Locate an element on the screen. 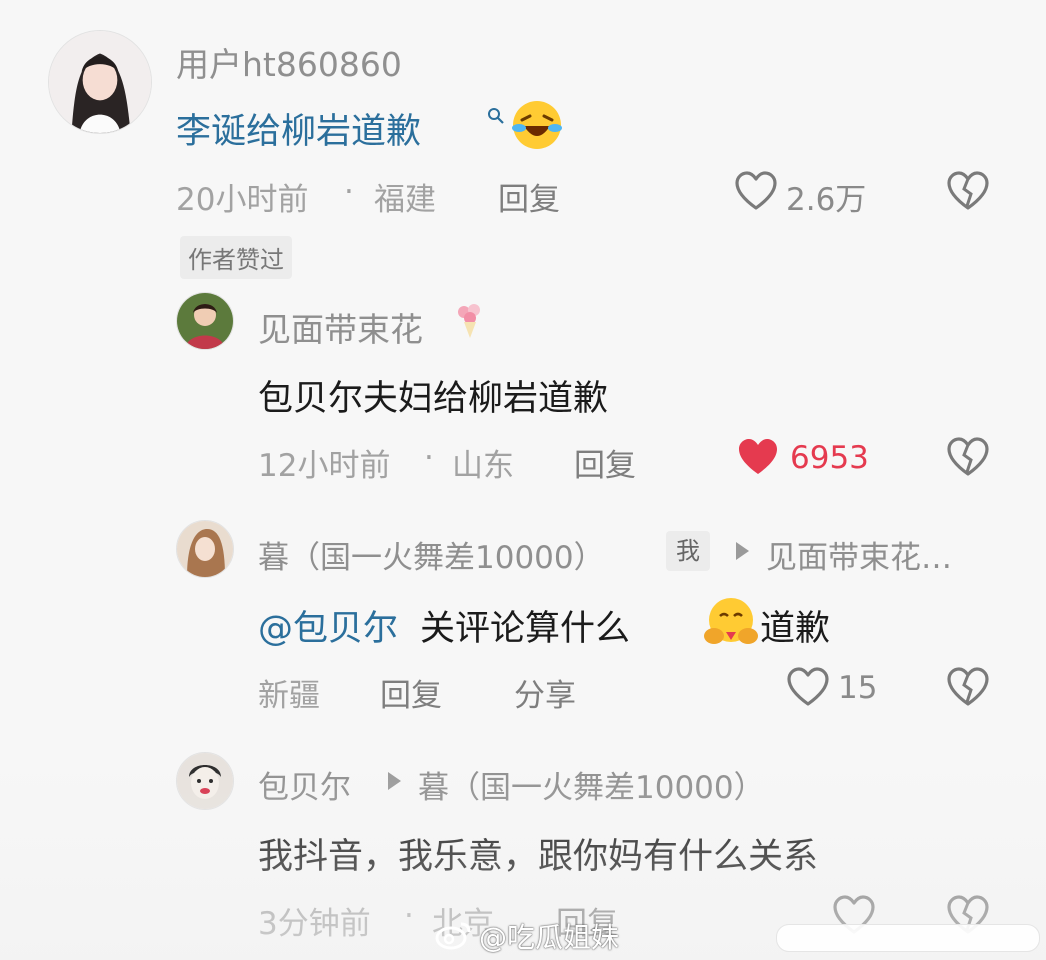  author-liked-tag: 作者赞过 is located at coordinates (236, 257).